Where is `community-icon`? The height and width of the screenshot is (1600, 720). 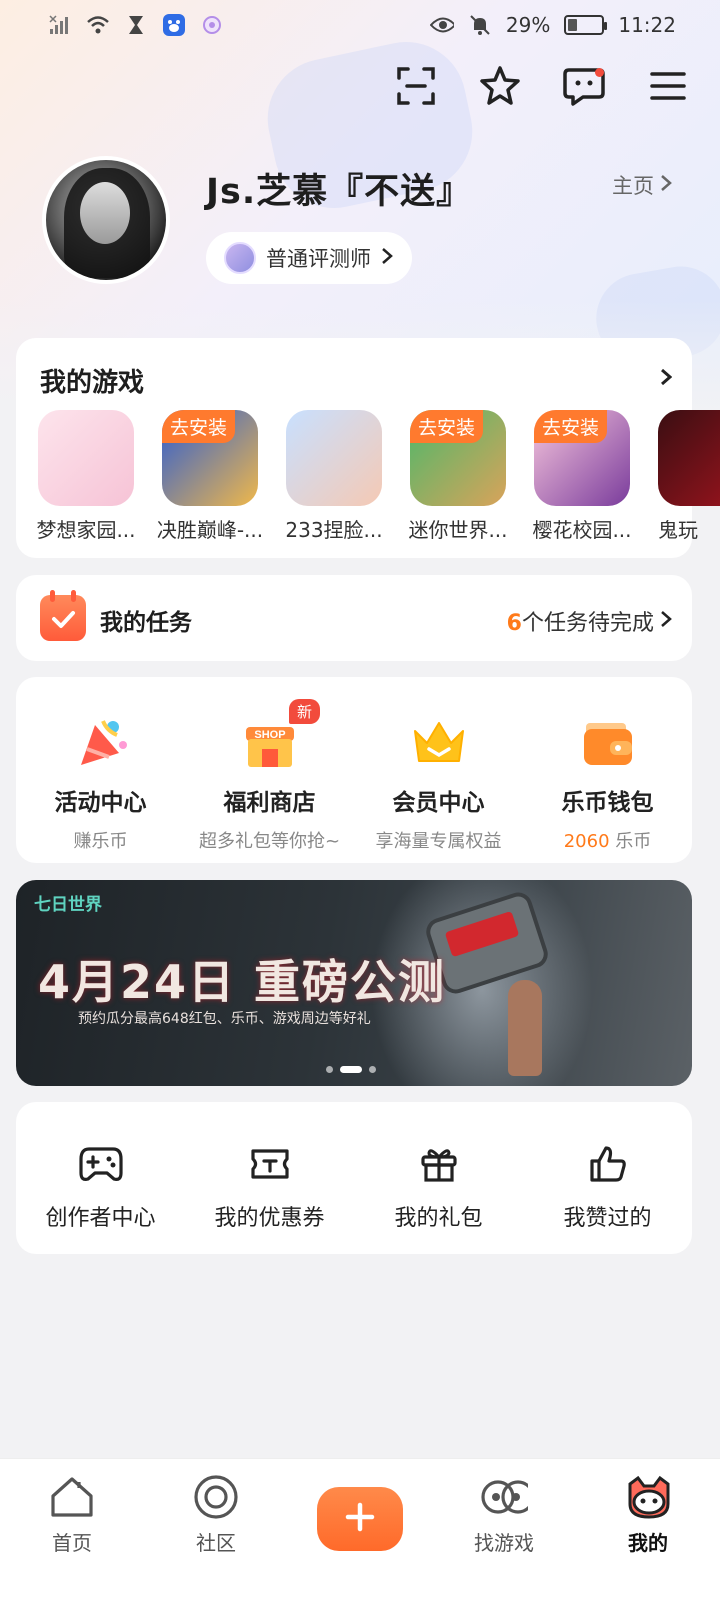 community-icon is located at coordinates (216, 1497).